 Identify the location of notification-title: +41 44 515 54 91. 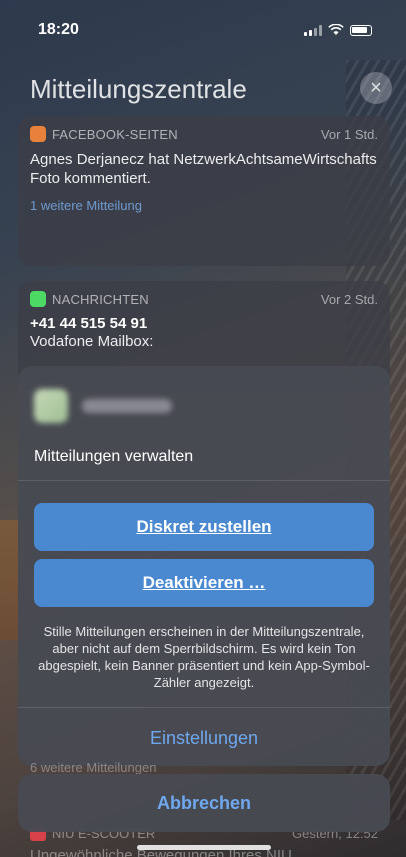
(89, 323).